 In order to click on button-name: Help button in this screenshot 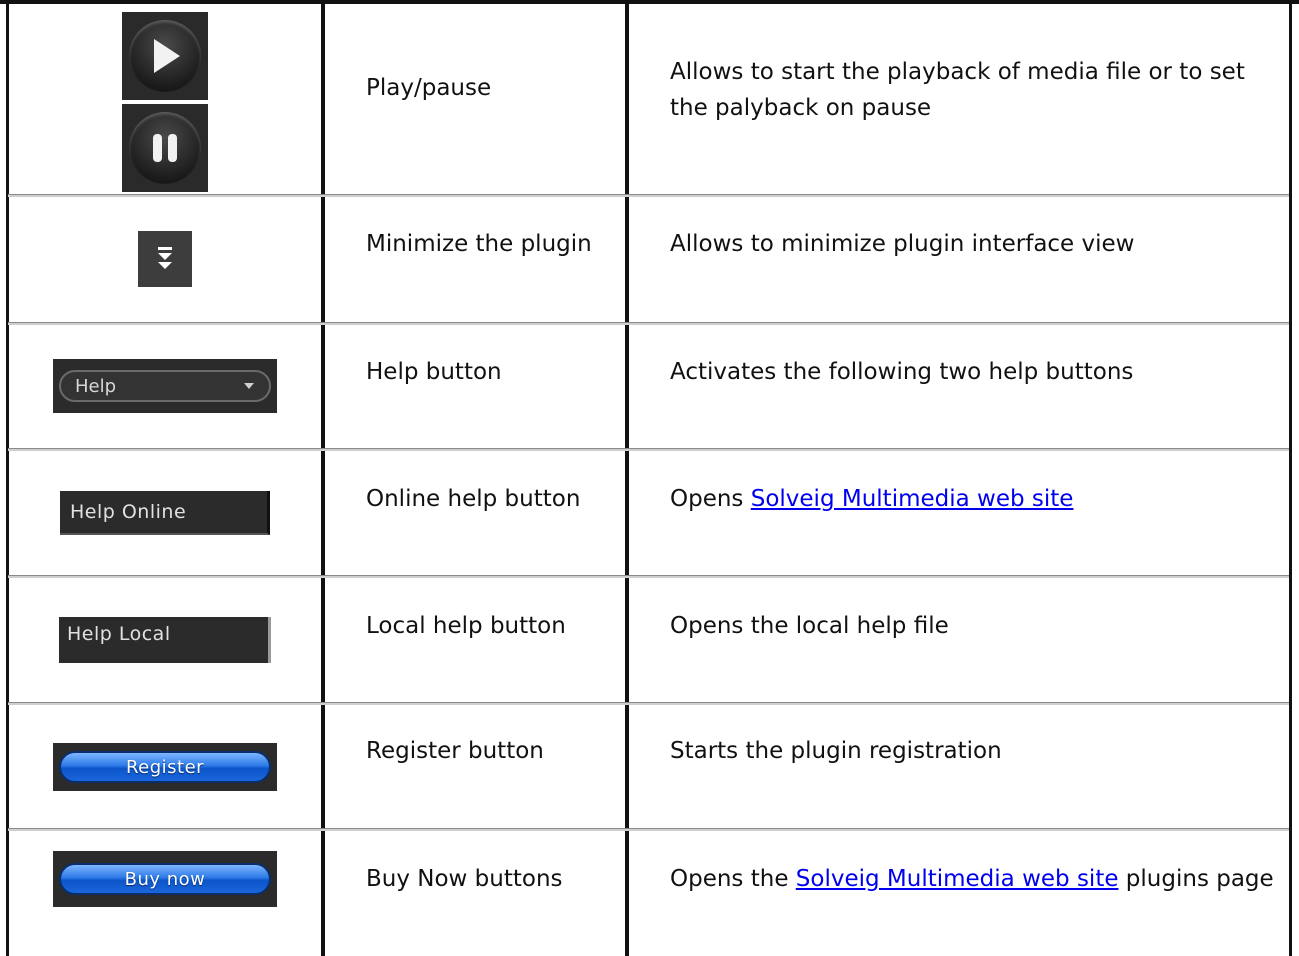, I will do `click(434, 372)`.